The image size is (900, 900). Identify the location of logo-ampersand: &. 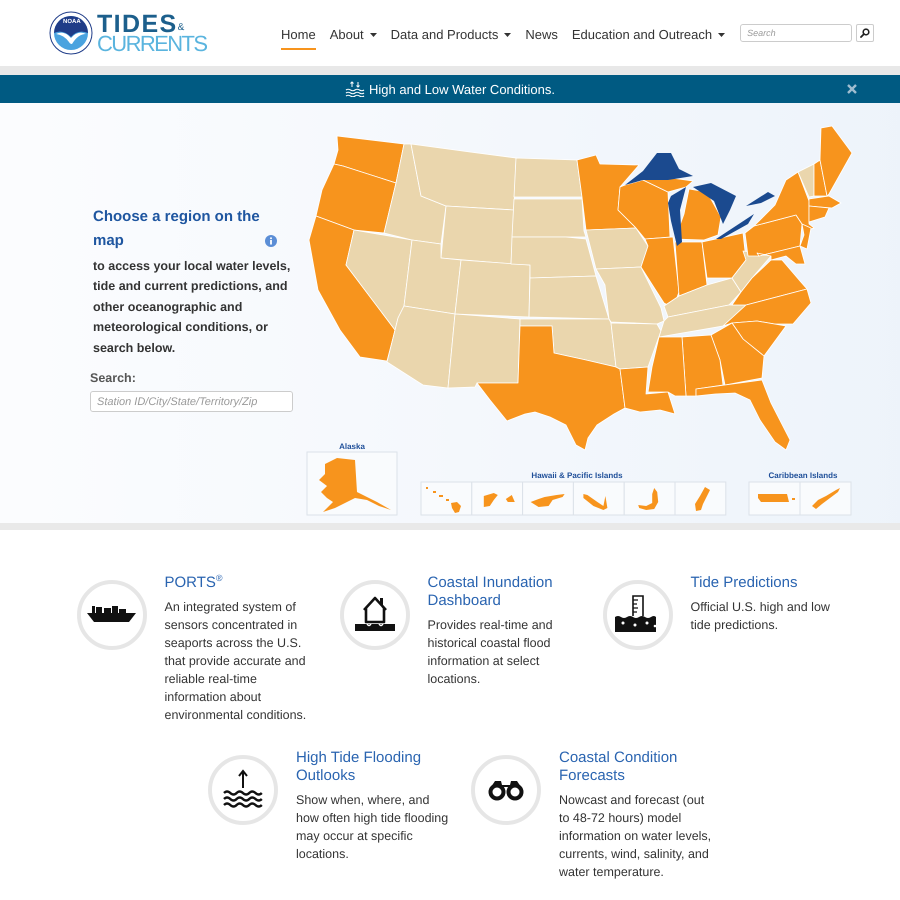
(181, 27).